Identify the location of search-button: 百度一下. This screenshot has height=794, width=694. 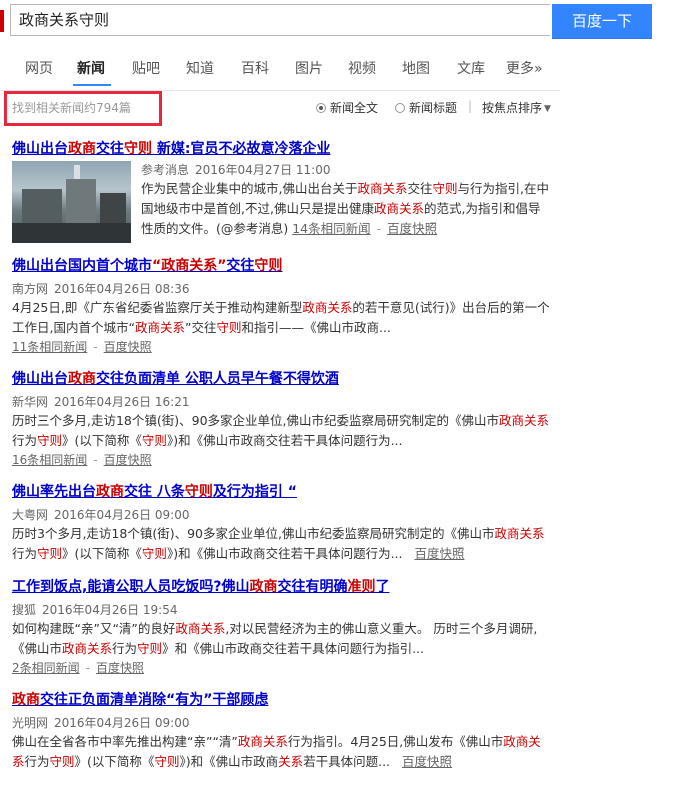
(602, 21).